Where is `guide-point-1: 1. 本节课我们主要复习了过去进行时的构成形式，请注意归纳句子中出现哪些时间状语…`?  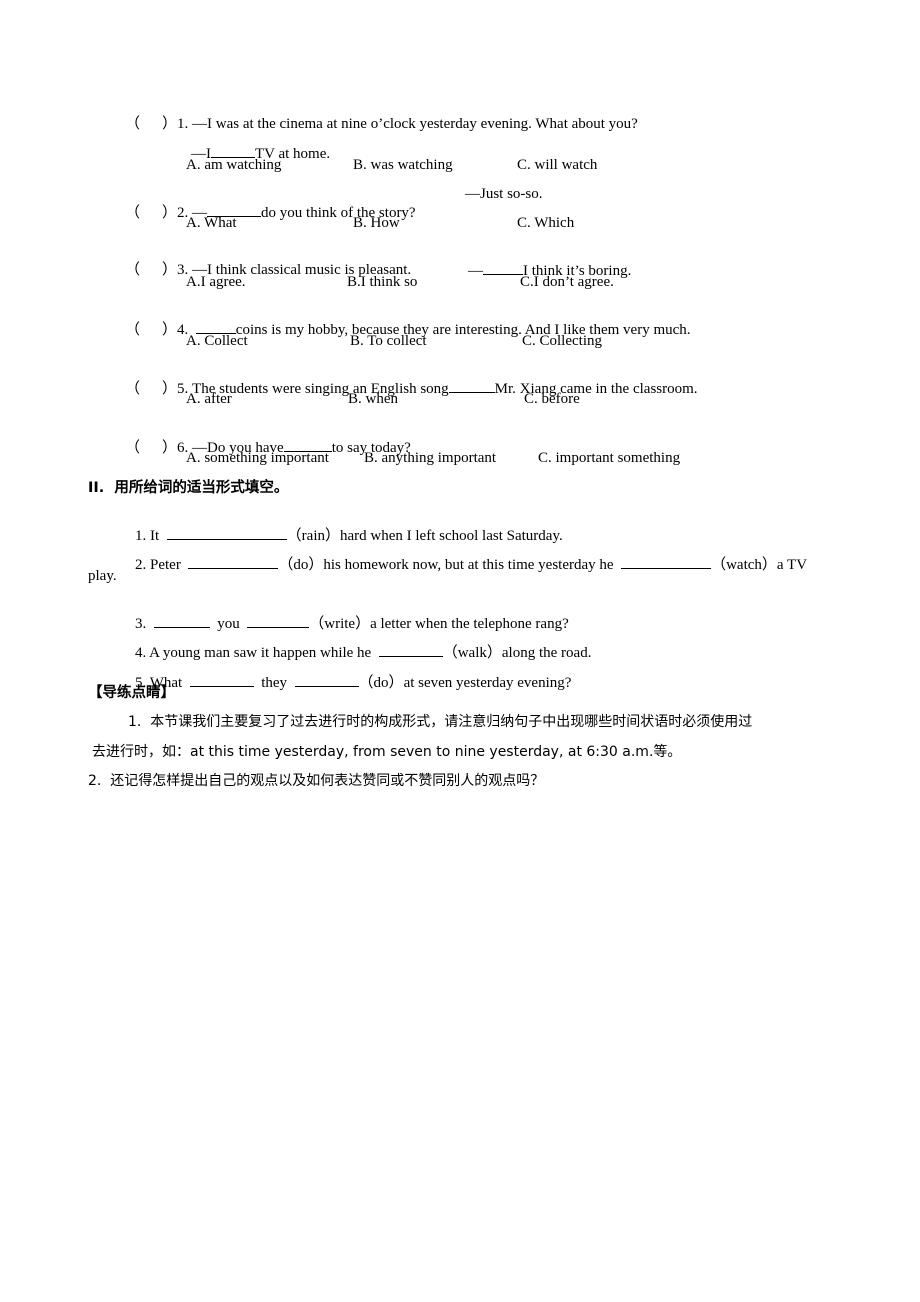
guide-point-1: 1. 本节课我们主要复习了过去进行时的构成形式，请注意归纳句子中出现哪些时间状语… is located at coordinates (440, 722).